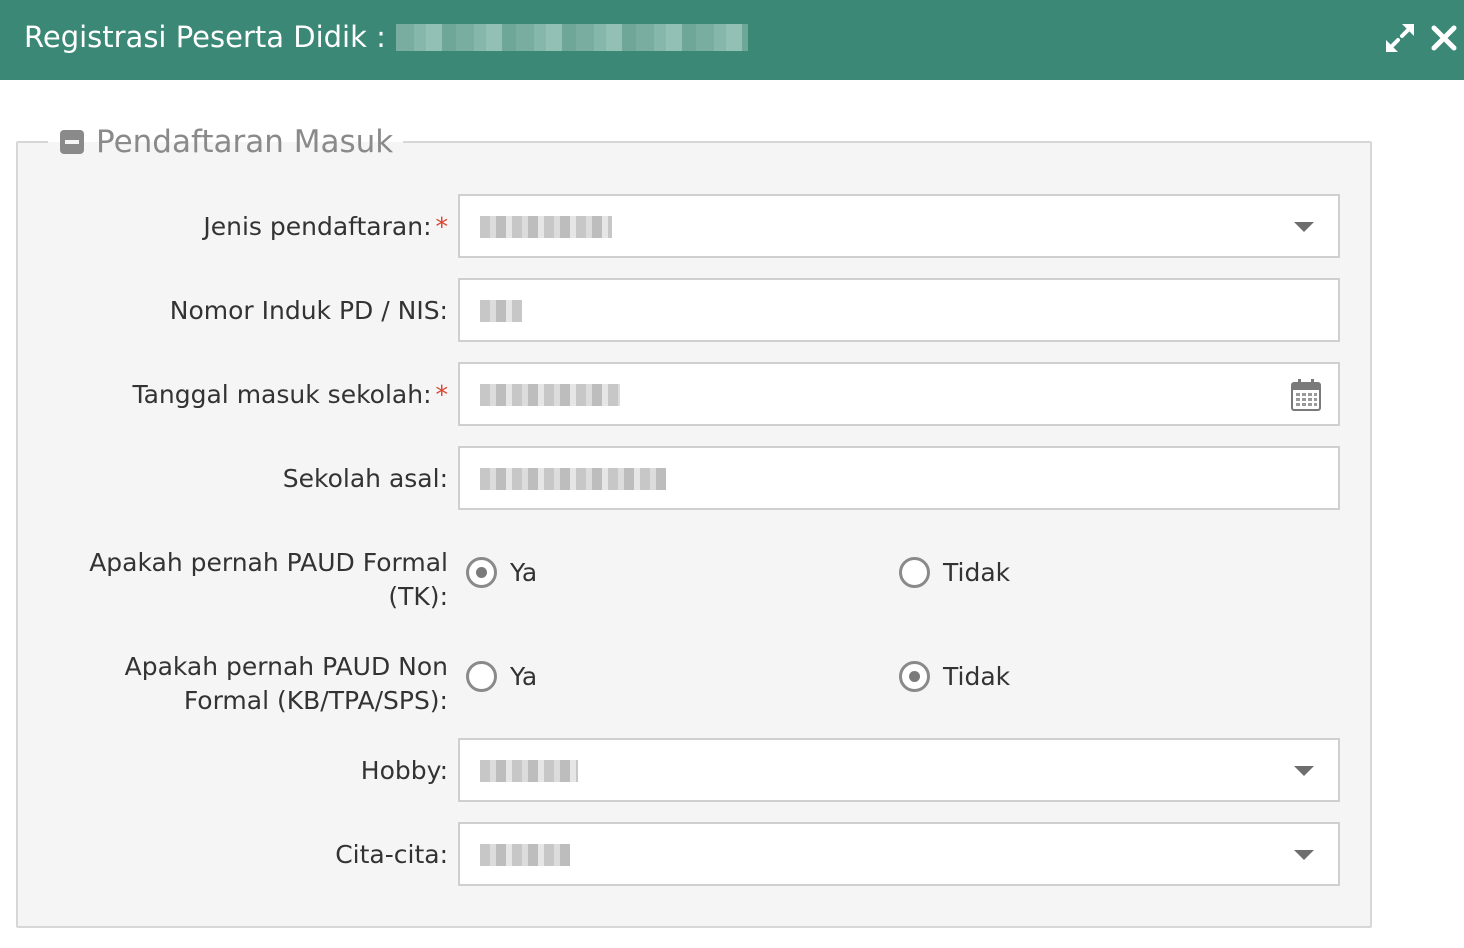 Image resolution: width=1464 pixels, height=948 pixels. I want to click on dialog-title: Registrasi Peserta Didik :, so click(205, 37).